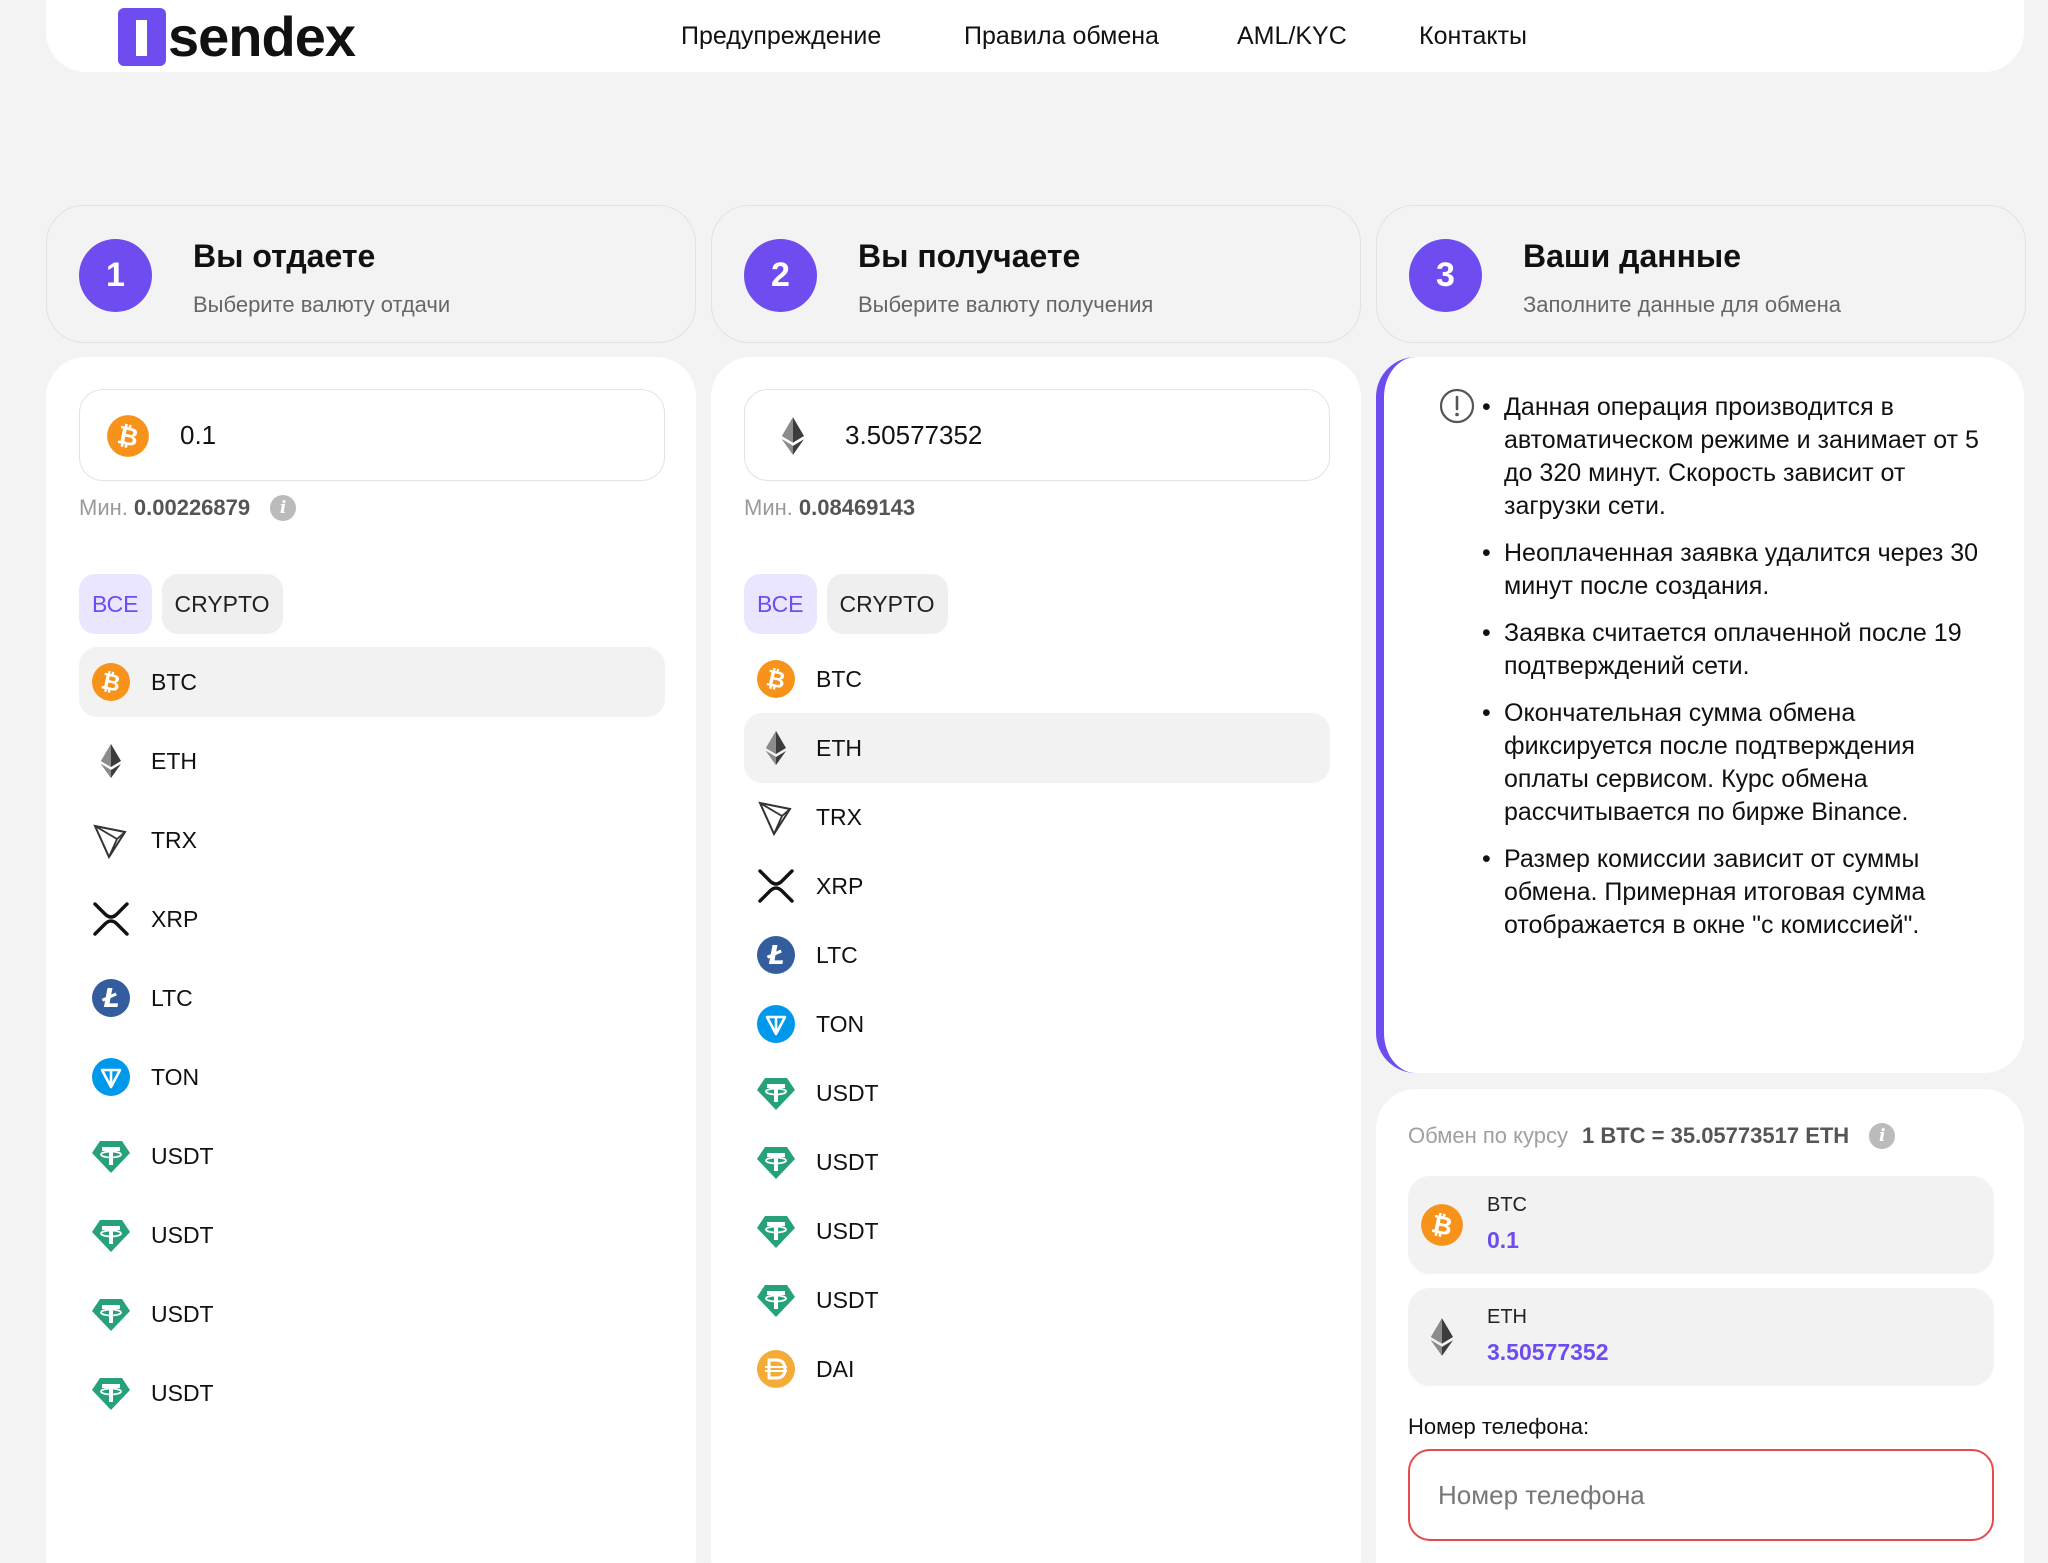  What do you see at coordinates (780, 275) in the screenshot?
I see `step-number: 2` at bounding box center [780, 275].